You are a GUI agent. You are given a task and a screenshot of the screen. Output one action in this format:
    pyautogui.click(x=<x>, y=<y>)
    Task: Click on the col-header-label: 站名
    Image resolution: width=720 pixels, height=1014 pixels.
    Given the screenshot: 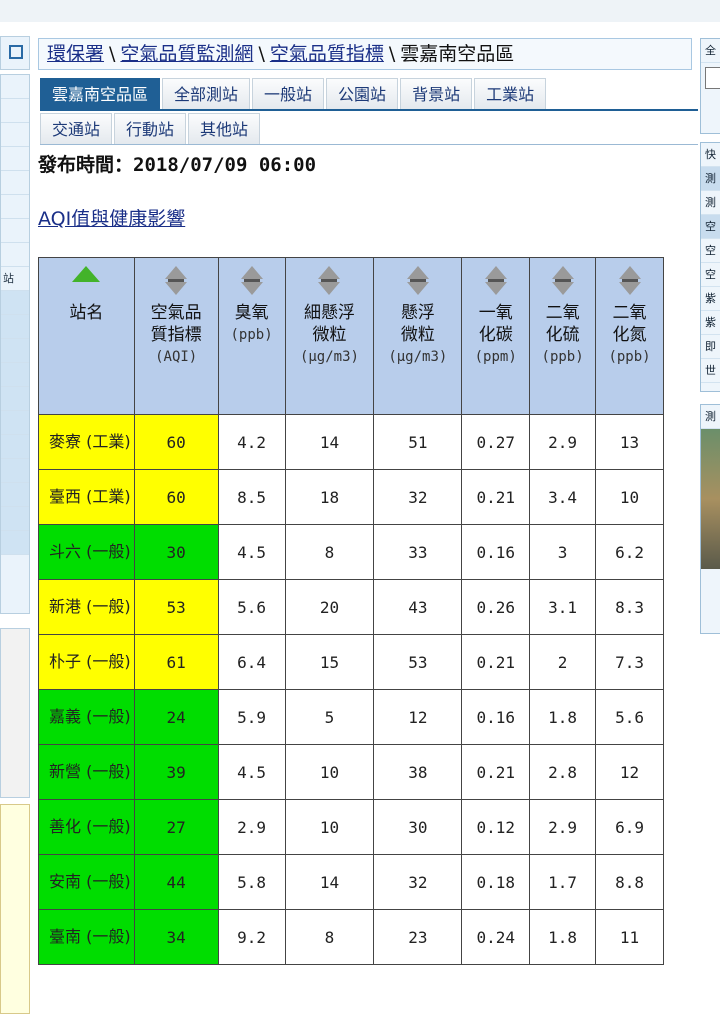 What is the action you would take?
    pyautogui.click(x=86, y=313)
    